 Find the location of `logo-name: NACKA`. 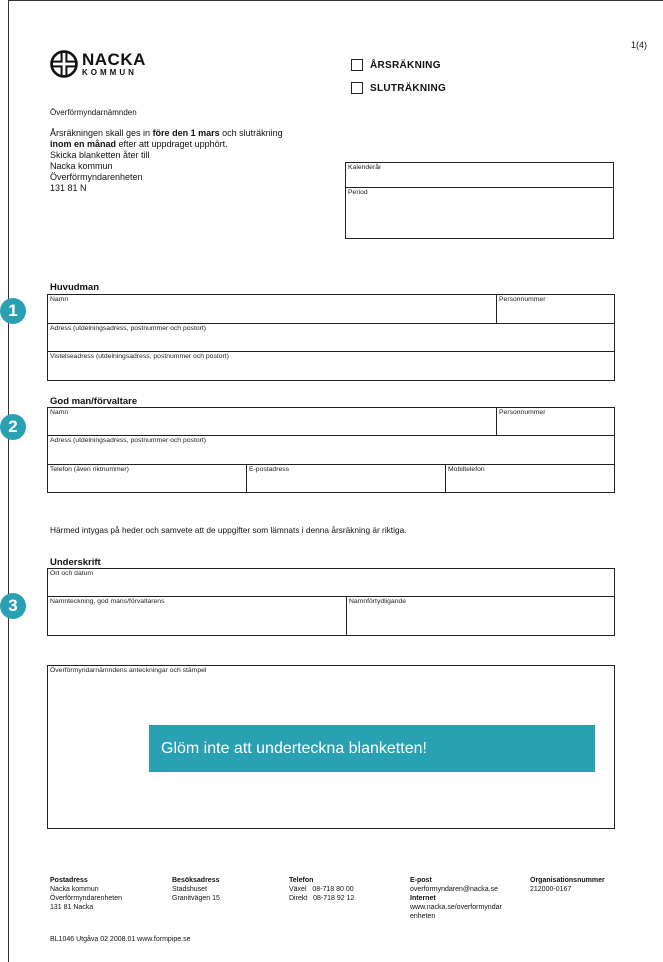

logo-name: NACKA is located at coordinates (114, 59).